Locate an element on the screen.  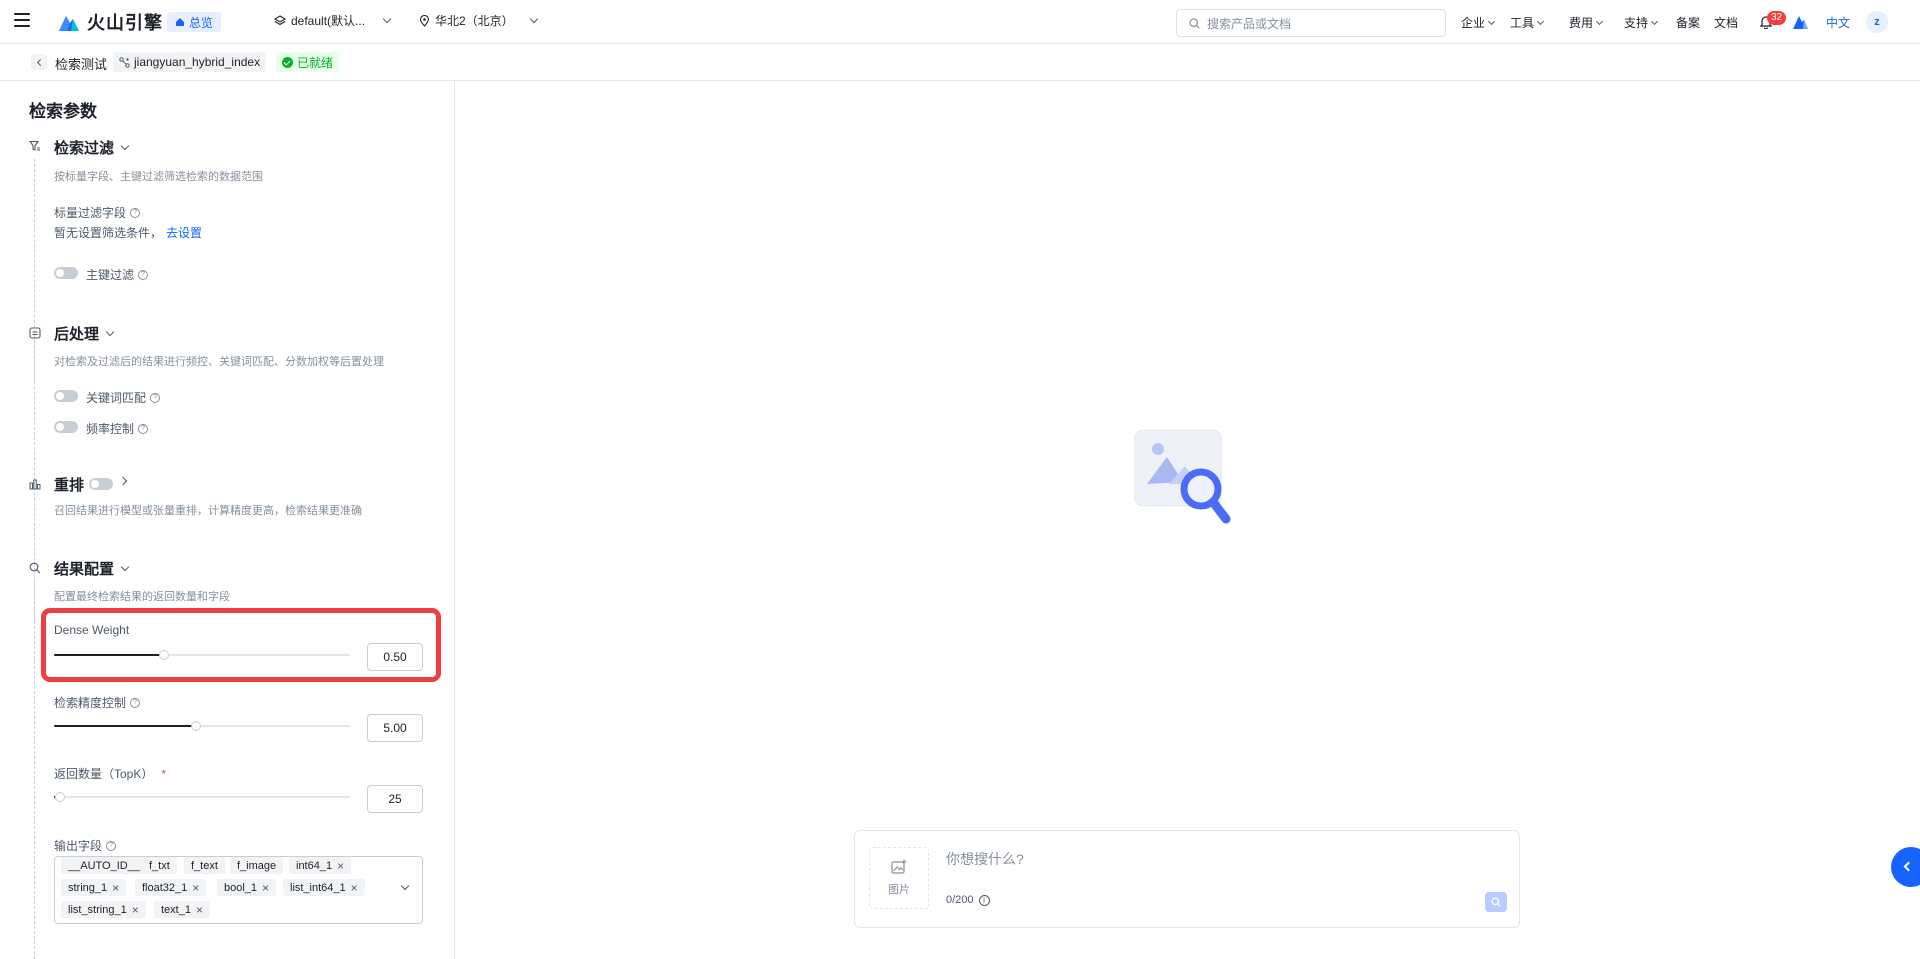
result-section-title: 结果配置 is located at coordinates (84, 569).